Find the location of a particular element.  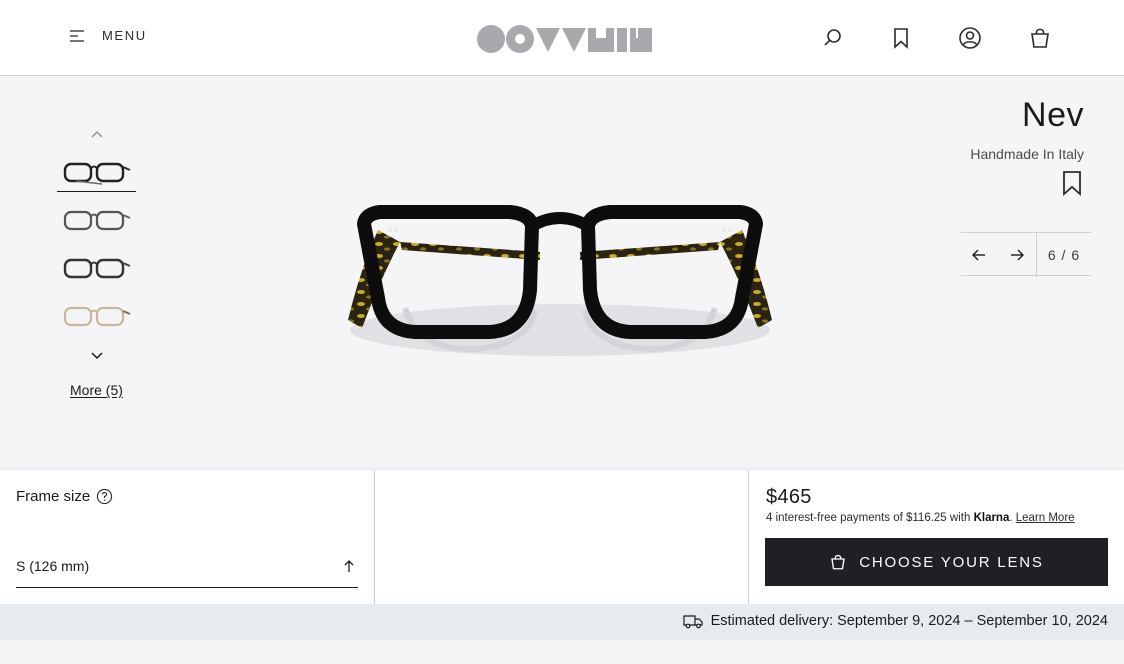

pager-count: 6 / 6 is located at coordinates (1064, 255).